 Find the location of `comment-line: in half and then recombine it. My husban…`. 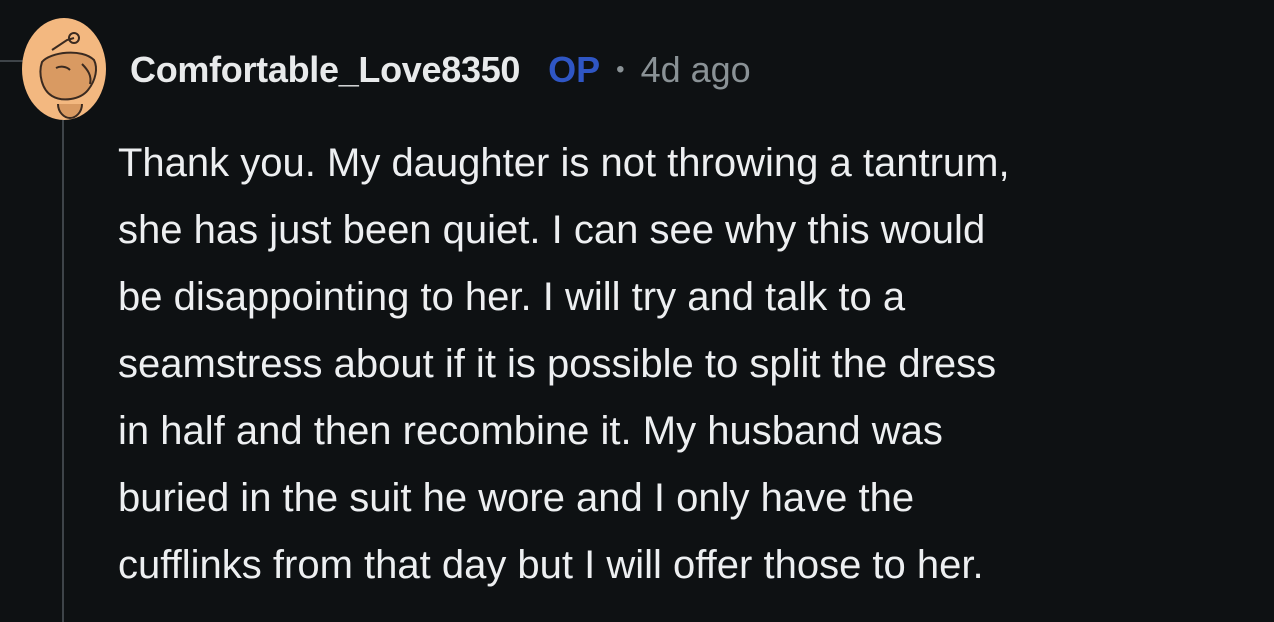

comment-line: in half and then recombine it. My husban… is located at coordinates (530, 431).